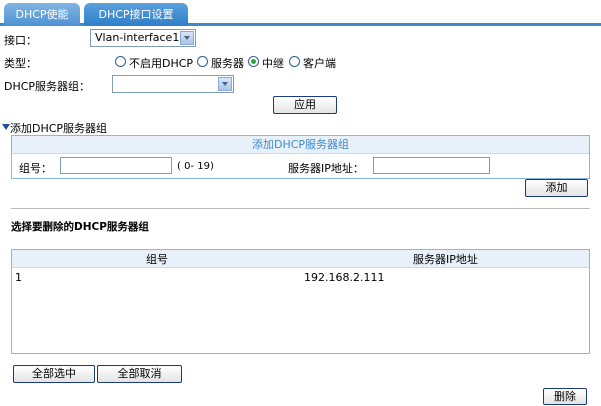 The image size is (601, 406). I want to click on interface-select-value: Vlan-interface1, so click(137, 37).